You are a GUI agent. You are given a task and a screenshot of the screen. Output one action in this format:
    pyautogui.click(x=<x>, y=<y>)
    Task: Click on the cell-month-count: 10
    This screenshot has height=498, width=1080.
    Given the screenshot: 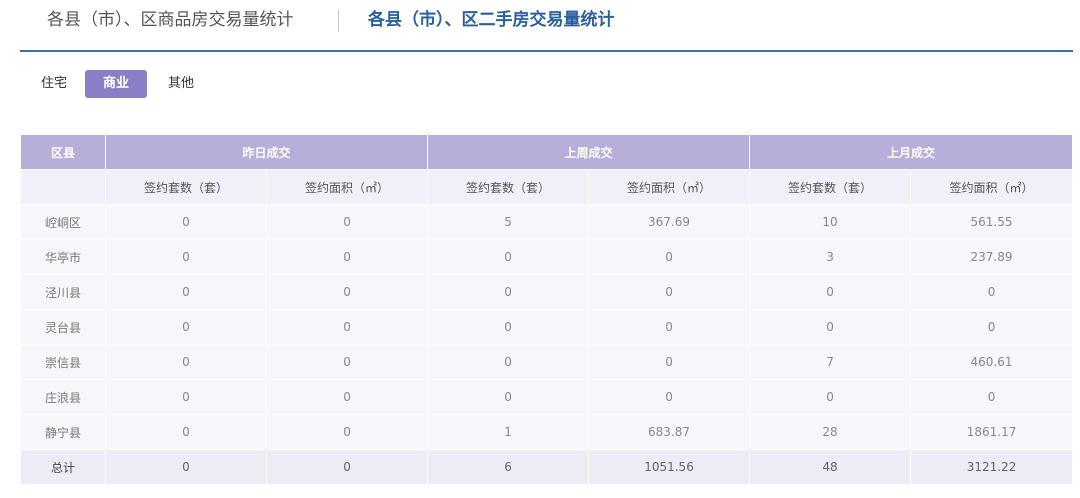 What is the action you would take?
    pyautogui.click(x=830, y=222)
    